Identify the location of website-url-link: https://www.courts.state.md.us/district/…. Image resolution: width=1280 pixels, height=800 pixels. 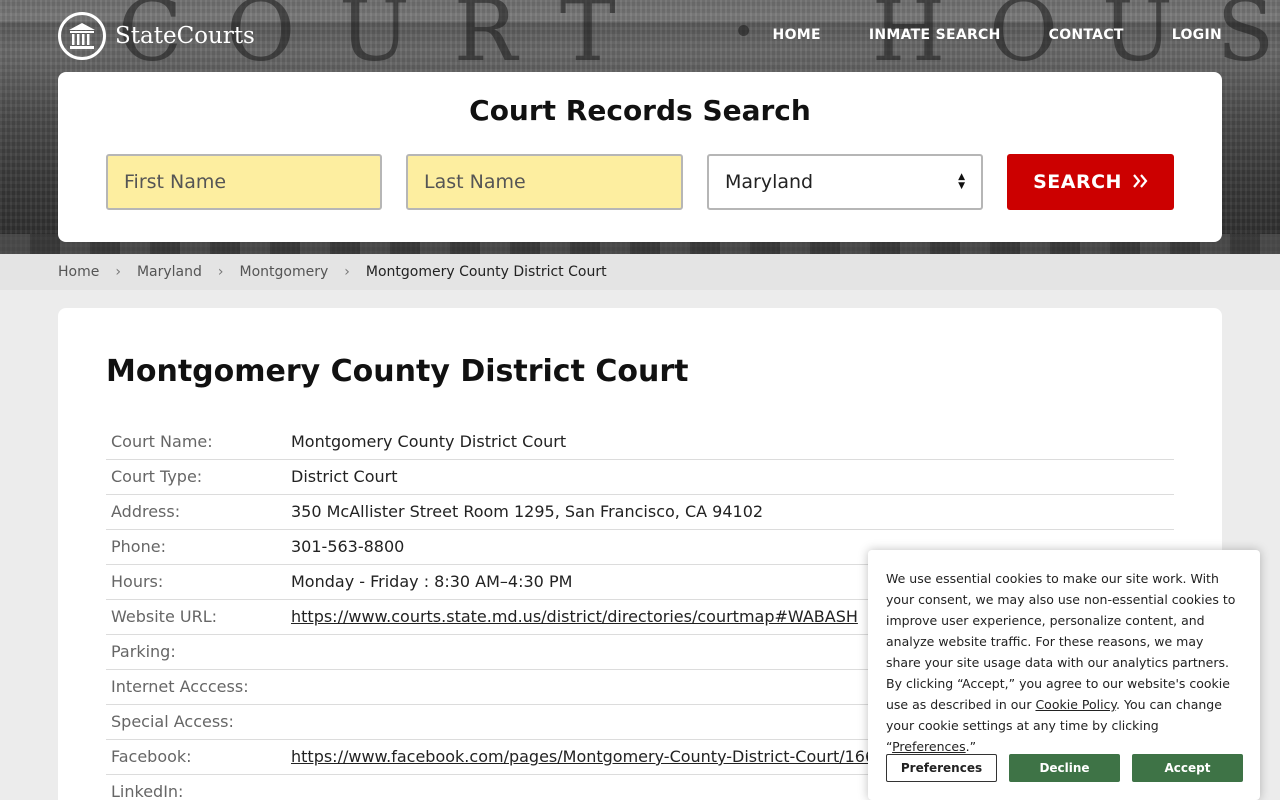
(574, 616).